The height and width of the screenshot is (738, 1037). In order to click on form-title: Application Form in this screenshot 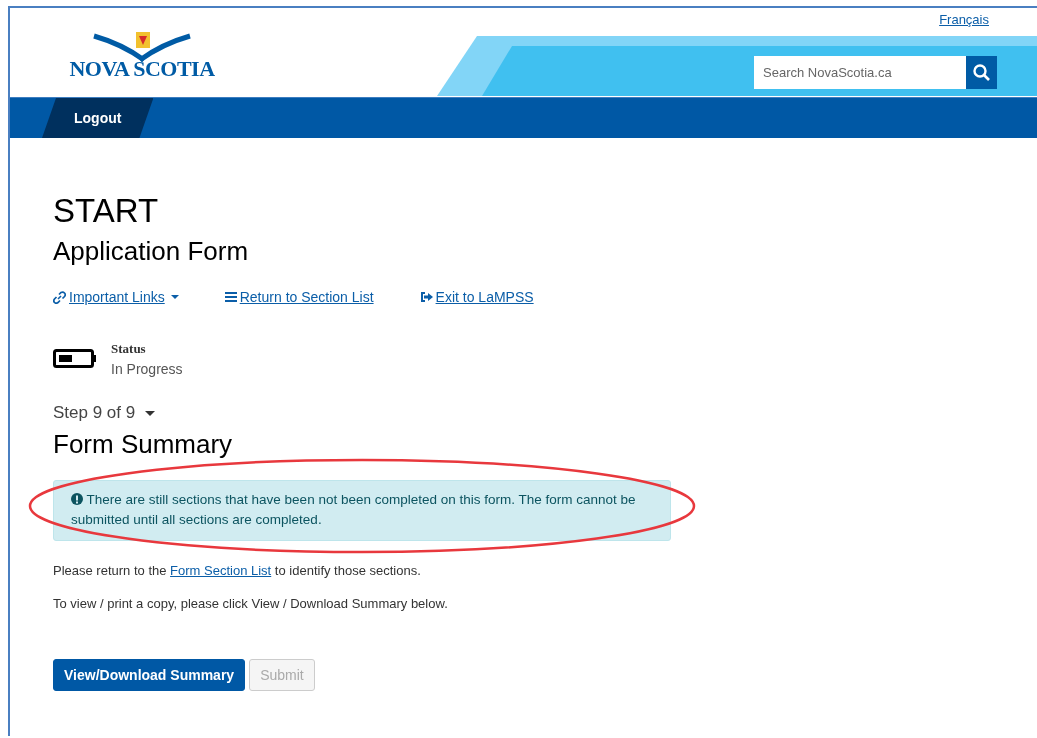, I will do `click(151, 251)`.